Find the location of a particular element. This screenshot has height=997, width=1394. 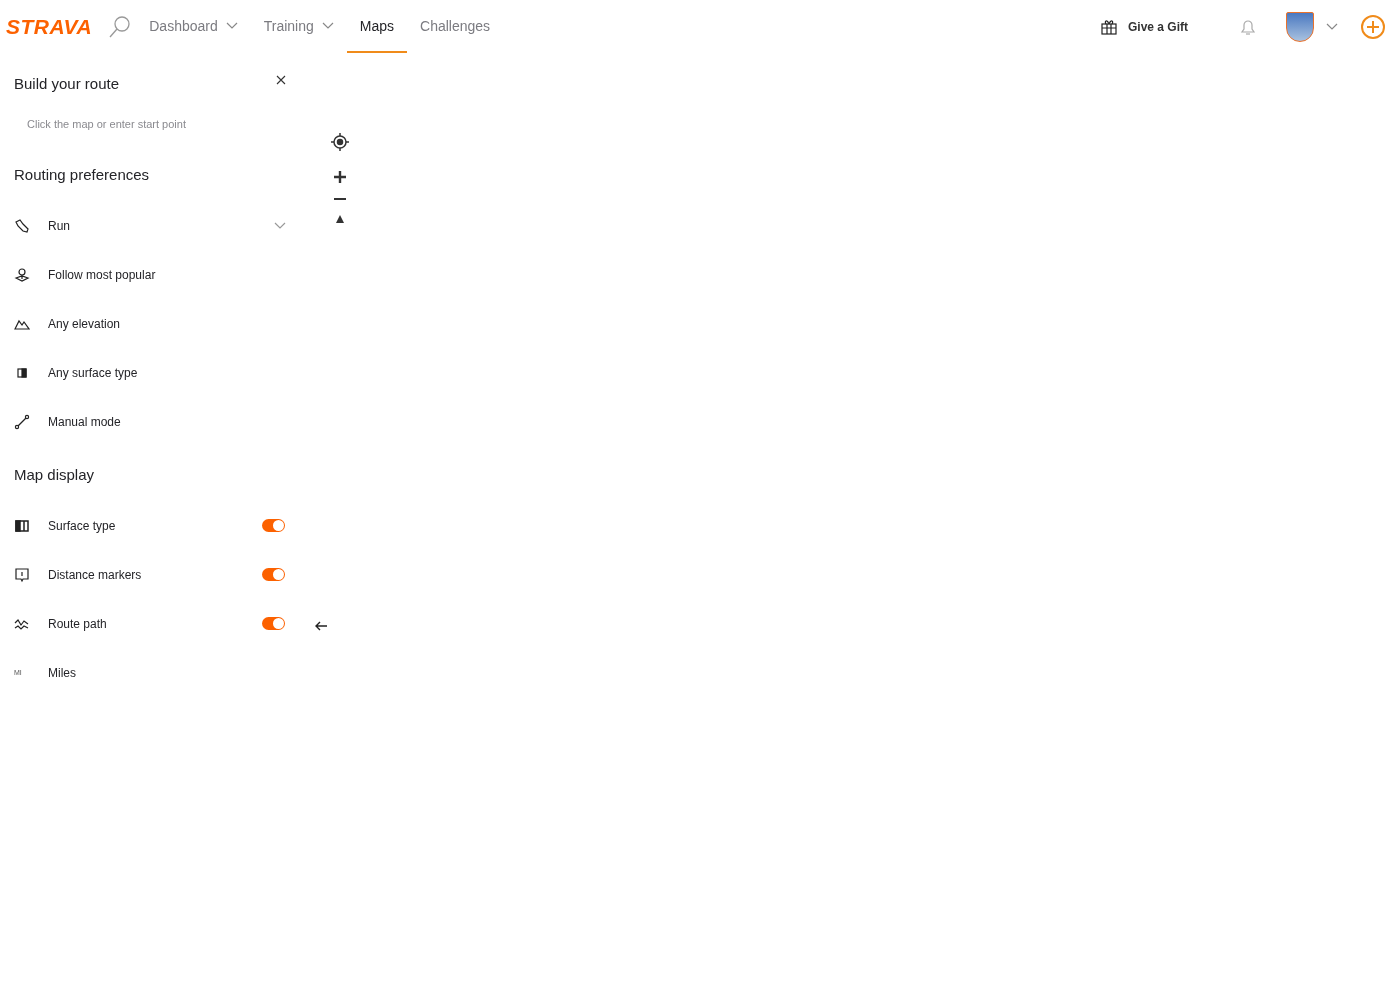

routing-option: Manual mode is located at coordinates (167, 421).